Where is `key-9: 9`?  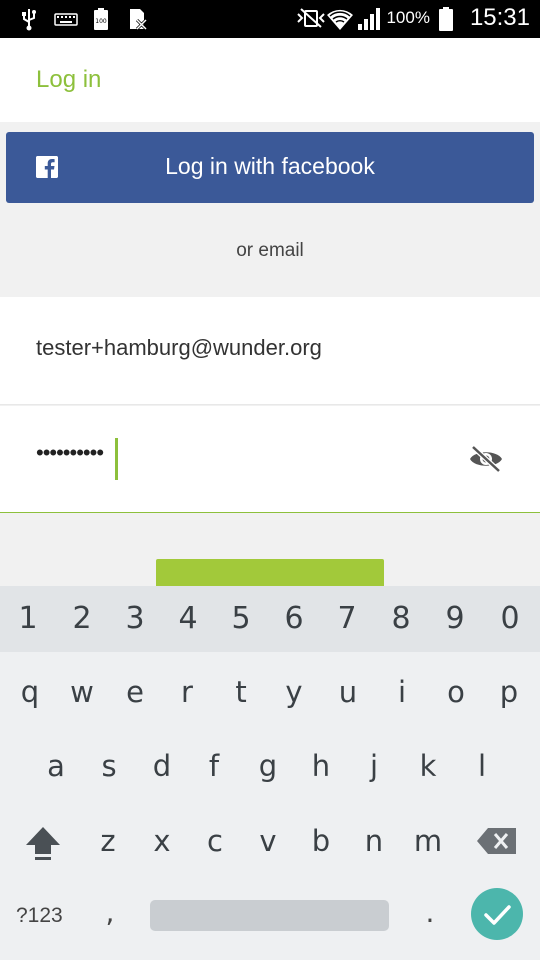
key-9: 9 is located at coordinates (455, 618).